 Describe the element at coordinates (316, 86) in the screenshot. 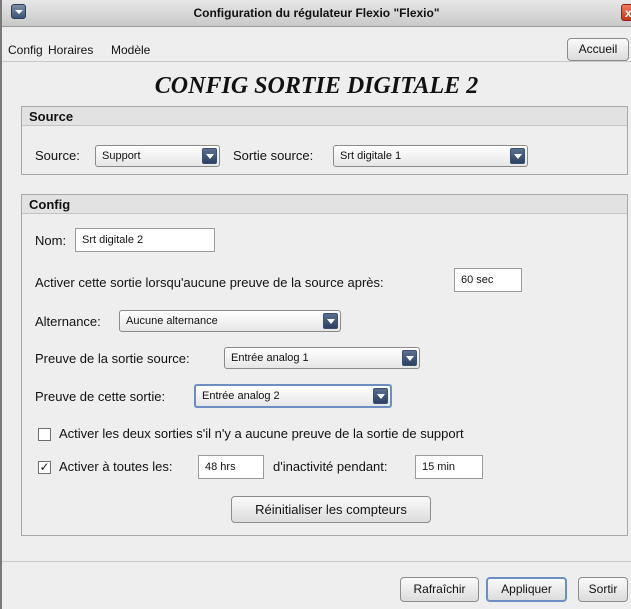

I see `page-title: CONFIG SORTIE DIGITALE 2` at that location.